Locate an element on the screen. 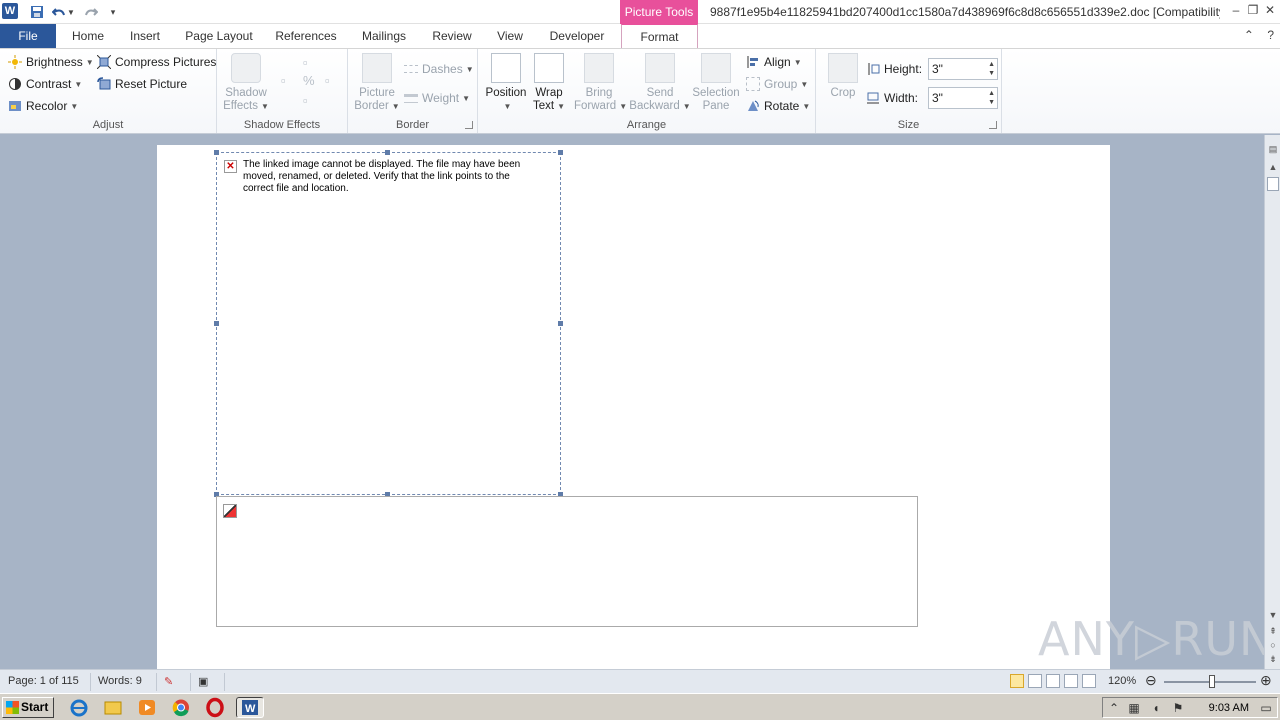 Image resolution: width=1280 pixels, height=720 pixels. close-icon: ✕ is located at coordinates (1270, 10).